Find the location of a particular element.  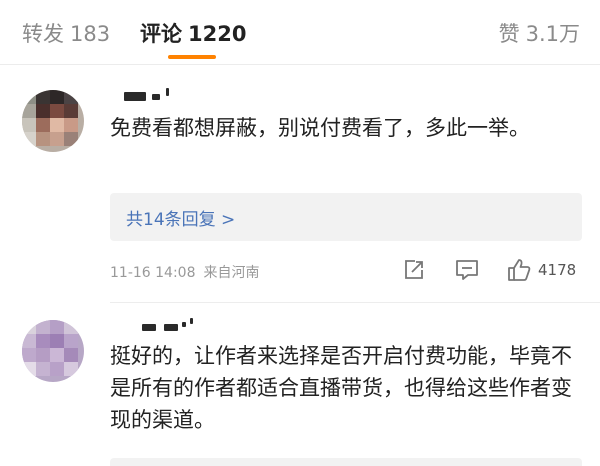

view-replies-link: 共14条回复 > is located at coordinates (180, 217).